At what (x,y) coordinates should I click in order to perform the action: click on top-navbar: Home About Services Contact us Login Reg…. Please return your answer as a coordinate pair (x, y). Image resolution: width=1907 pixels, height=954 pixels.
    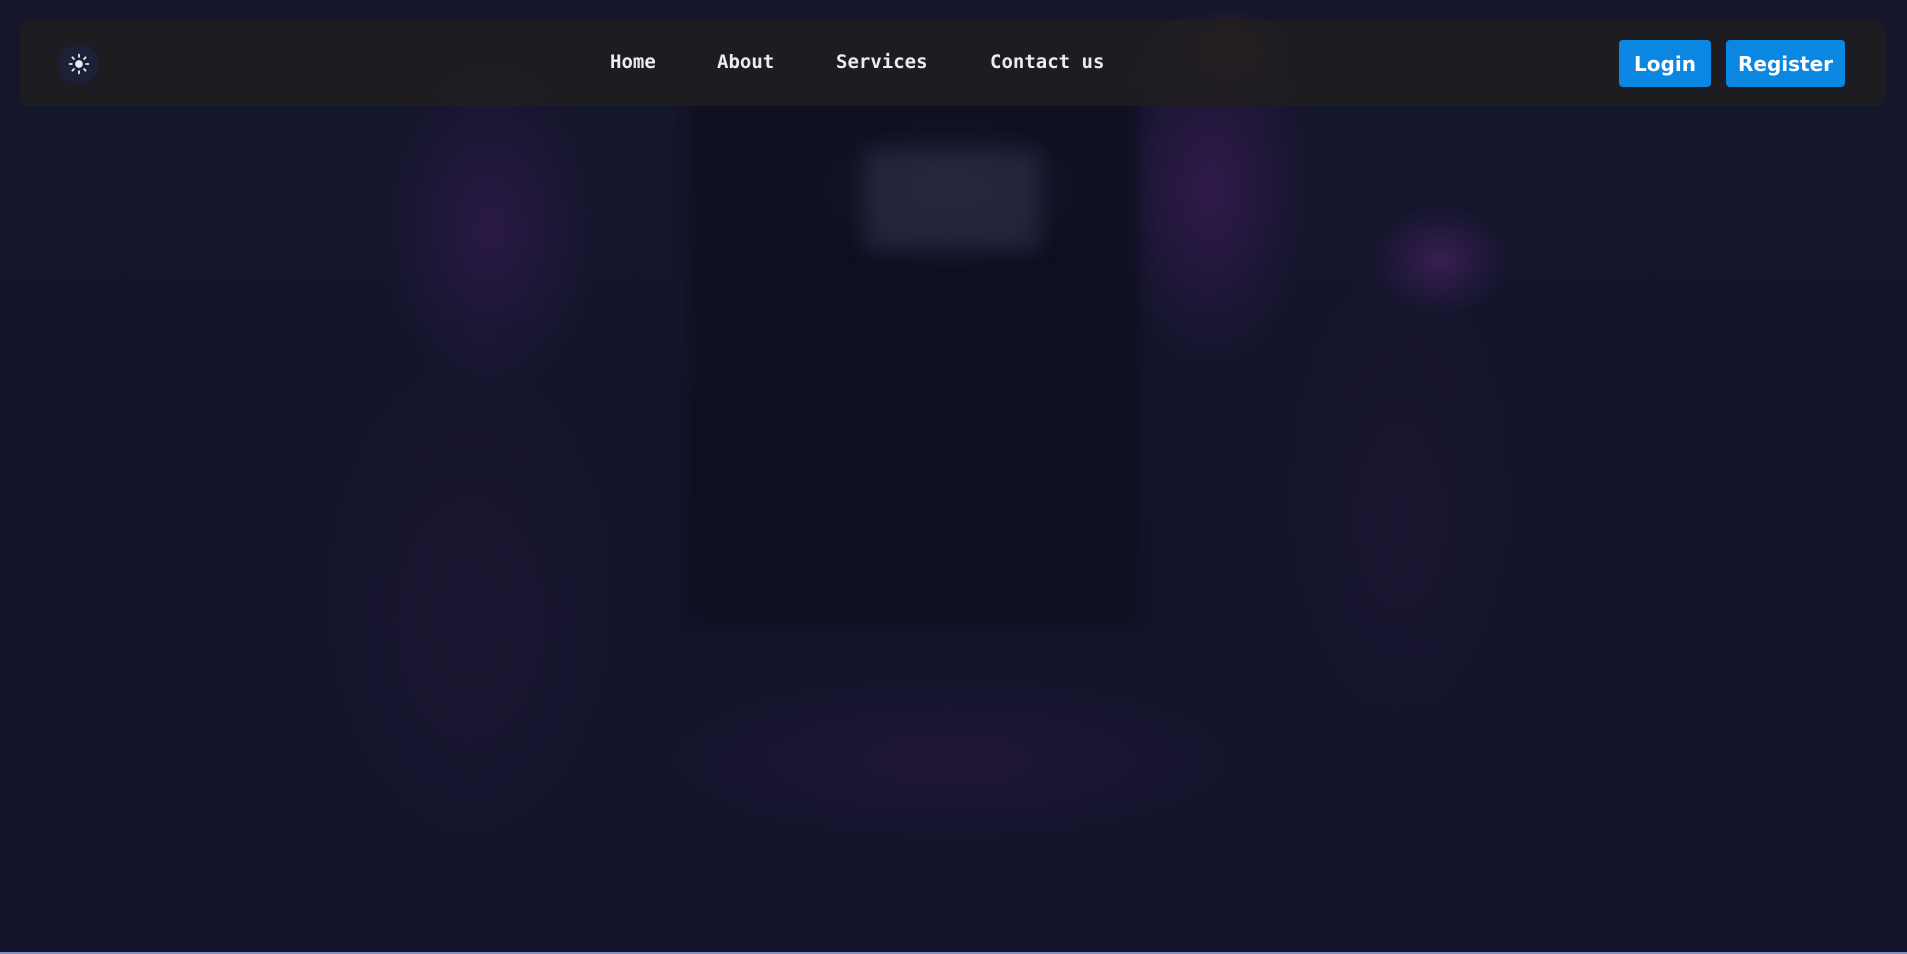
    Looking at the image, I should click on (952, 63).